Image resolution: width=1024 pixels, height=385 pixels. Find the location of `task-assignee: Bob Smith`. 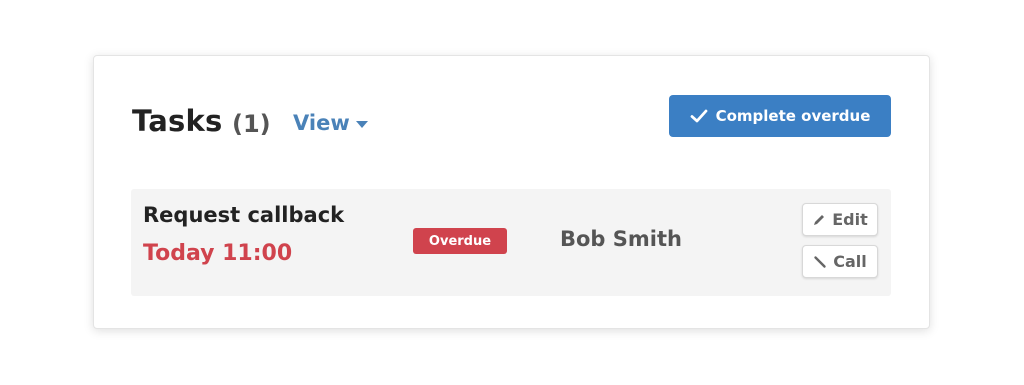

task-assignee: Bob Smith is located at coordinates (621, 239).